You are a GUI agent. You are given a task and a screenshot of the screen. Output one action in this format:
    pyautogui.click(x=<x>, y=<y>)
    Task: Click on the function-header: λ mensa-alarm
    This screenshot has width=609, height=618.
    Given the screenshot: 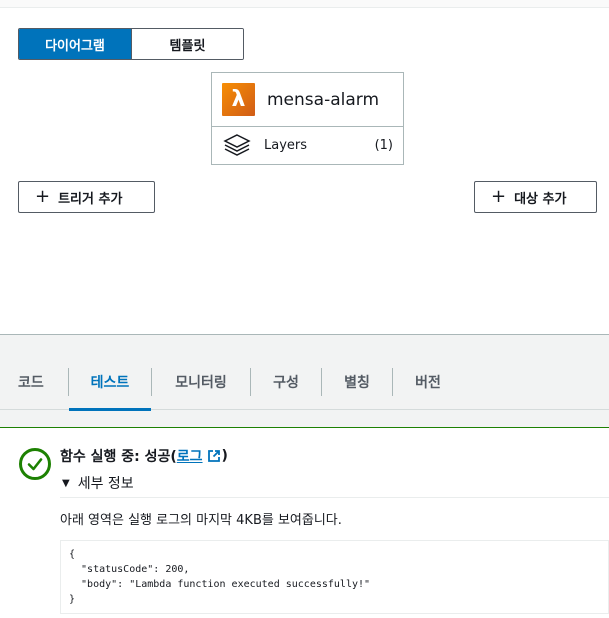 What is the action you would take?
    pyautogui.click(x=307, y=100)
    